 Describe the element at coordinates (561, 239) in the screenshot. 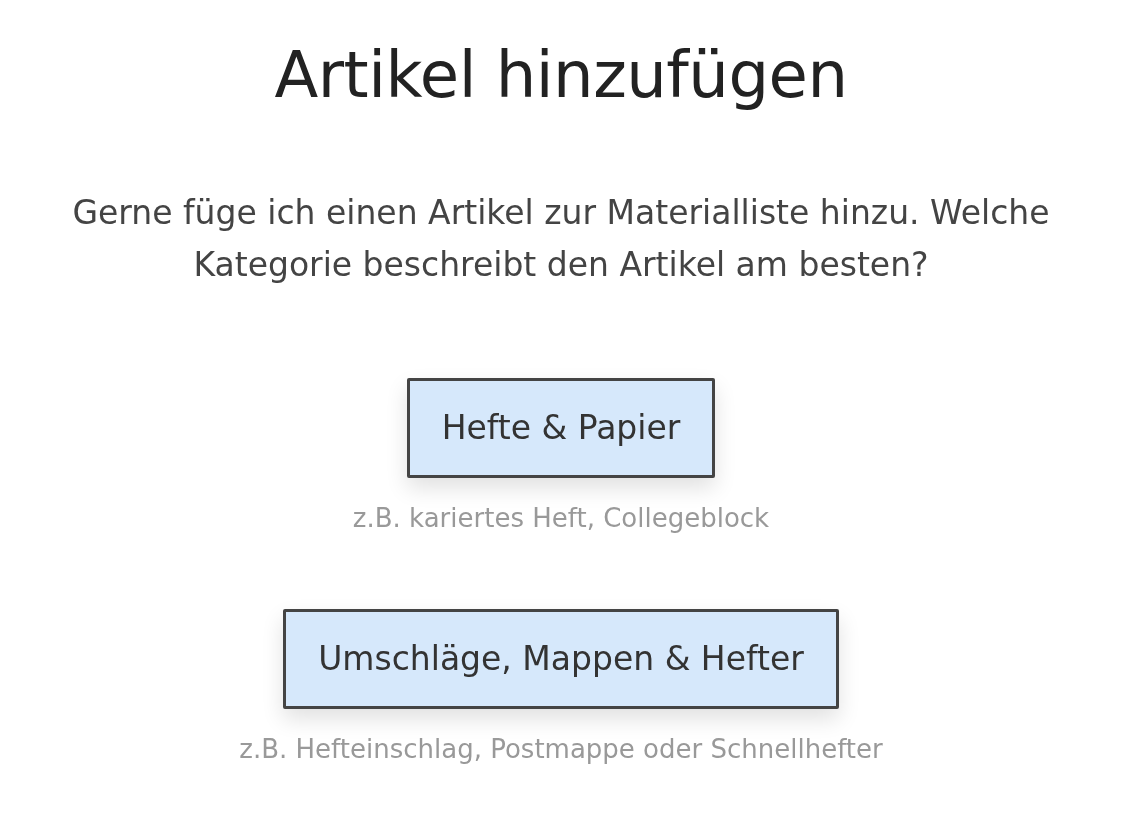

I see `prompt-text: Gerne füge ich einen Artikel zur Materialliste hinzu. Welche Kategorie beschreibt den Artikel am besten?` at that location.